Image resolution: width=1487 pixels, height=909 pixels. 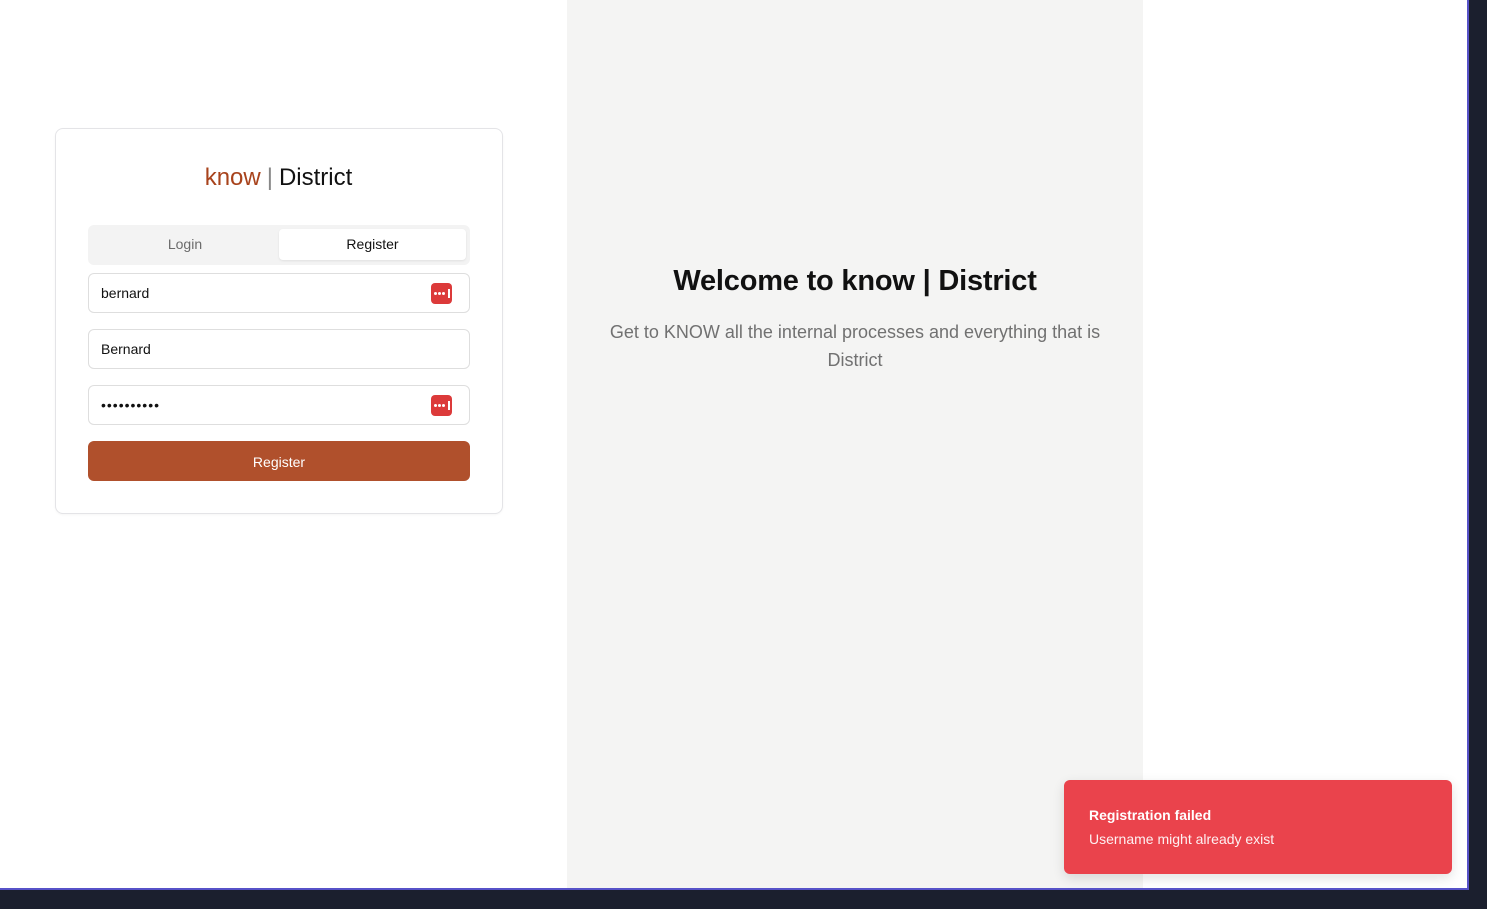 I want to click on password-field, so click(x=279, y=405).